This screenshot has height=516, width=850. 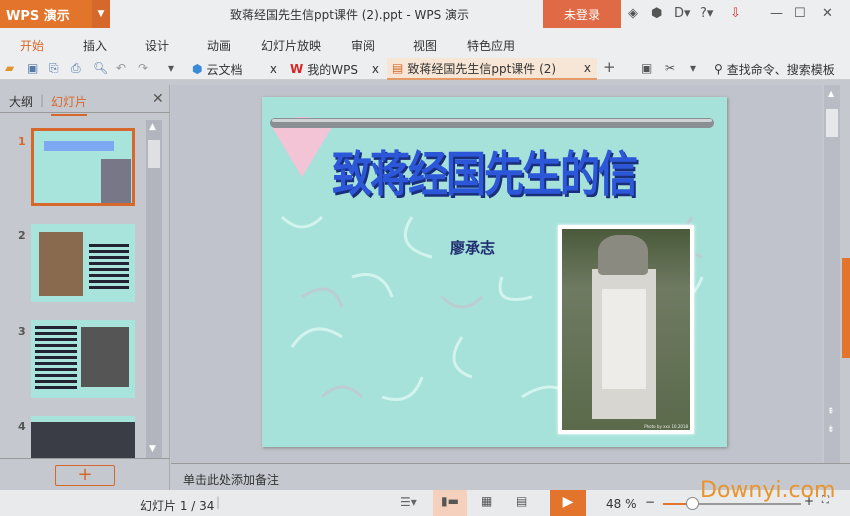 I want to click on thumb-title, so click(x=79, y=146).